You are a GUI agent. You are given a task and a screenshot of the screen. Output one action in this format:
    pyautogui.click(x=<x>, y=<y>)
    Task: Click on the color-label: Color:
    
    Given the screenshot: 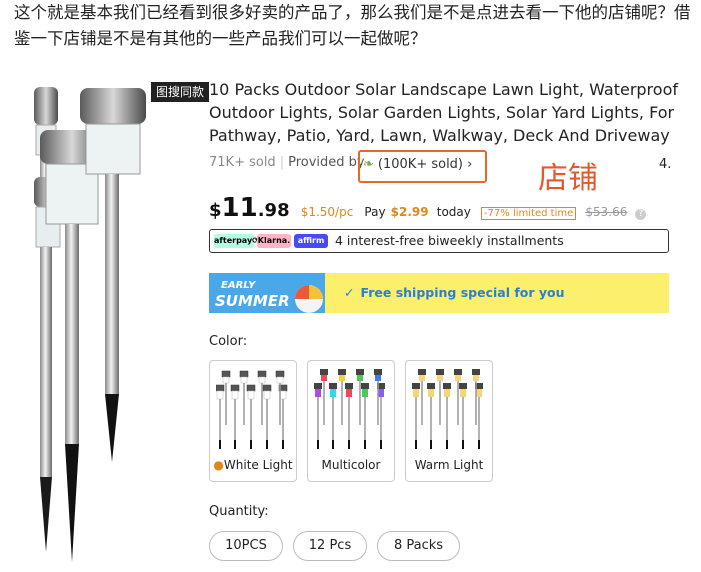 What is the action you would take?
    pyautogui.click(x=228, y=341)
    